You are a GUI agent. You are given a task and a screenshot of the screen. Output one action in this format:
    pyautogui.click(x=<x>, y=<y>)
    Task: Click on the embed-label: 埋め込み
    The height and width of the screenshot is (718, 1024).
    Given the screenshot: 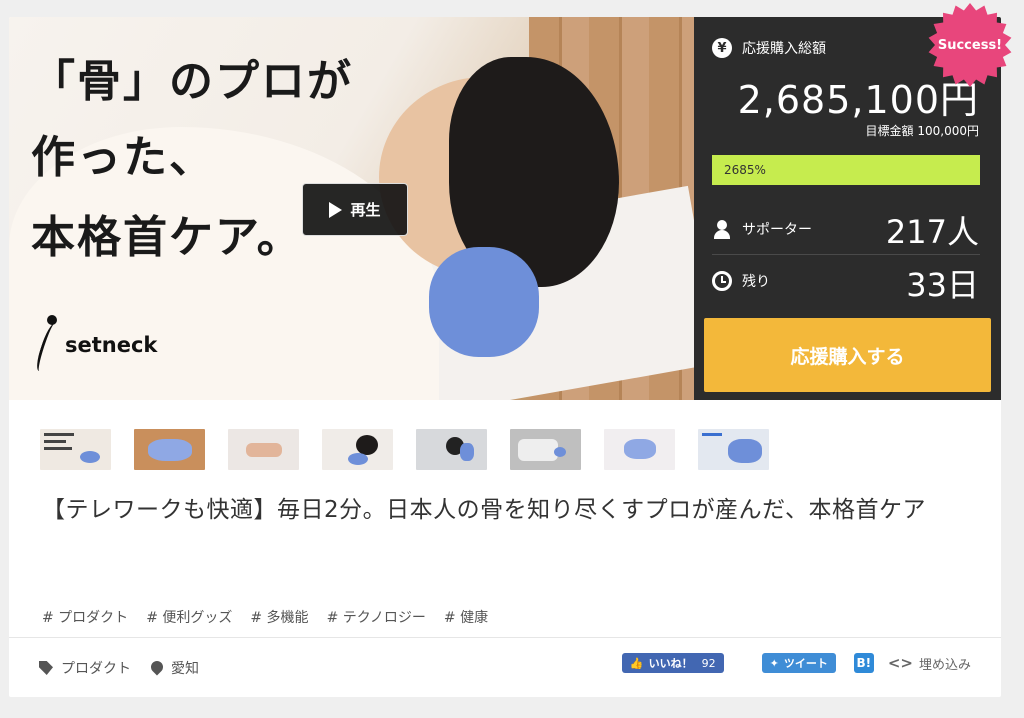 What is the action you would take?
    pyautogui.click(x=944, y=665)
    